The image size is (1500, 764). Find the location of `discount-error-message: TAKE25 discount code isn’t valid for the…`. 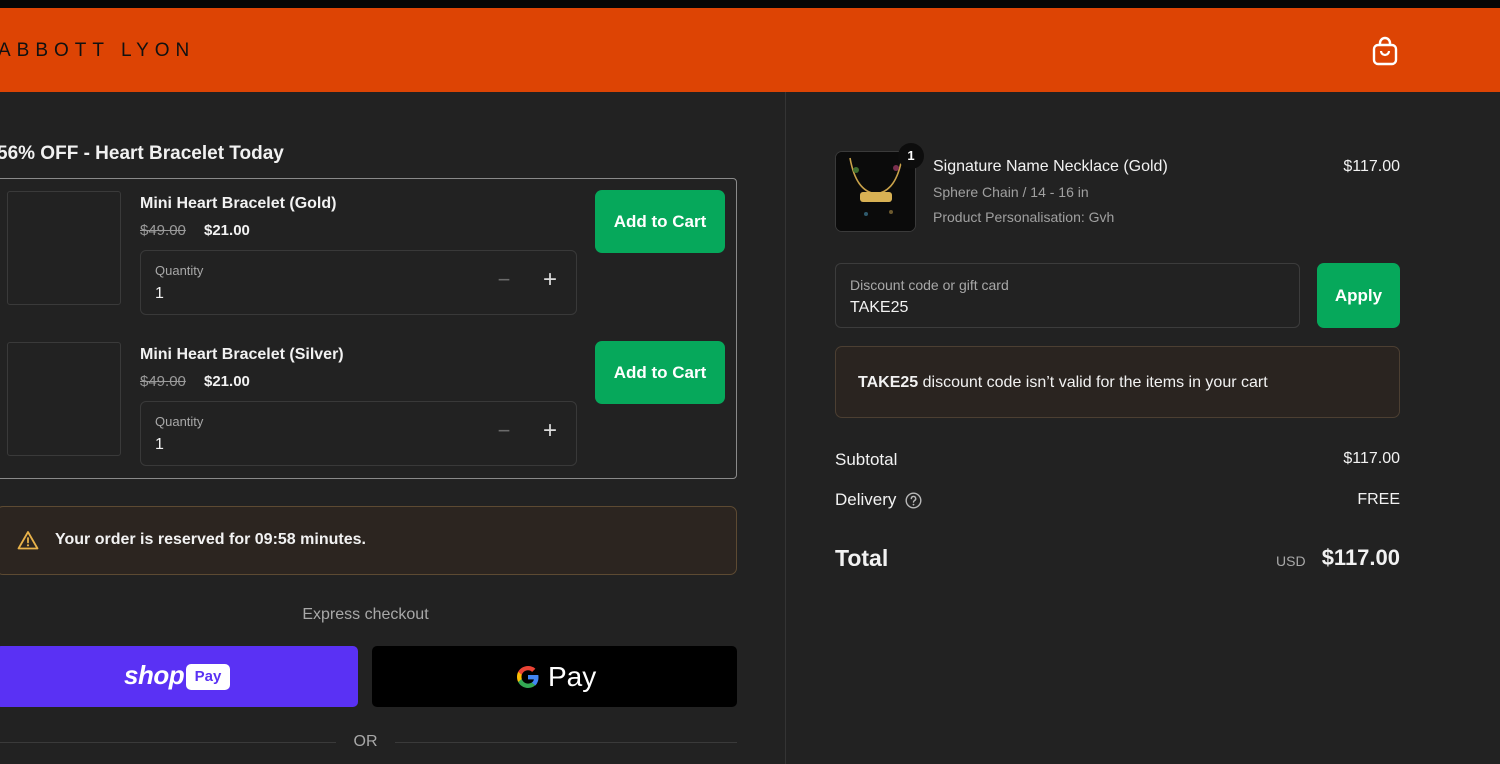

discount-error-message: TAKE25 discount code isn’t valid for the… is located at coordinates (1063, 383).